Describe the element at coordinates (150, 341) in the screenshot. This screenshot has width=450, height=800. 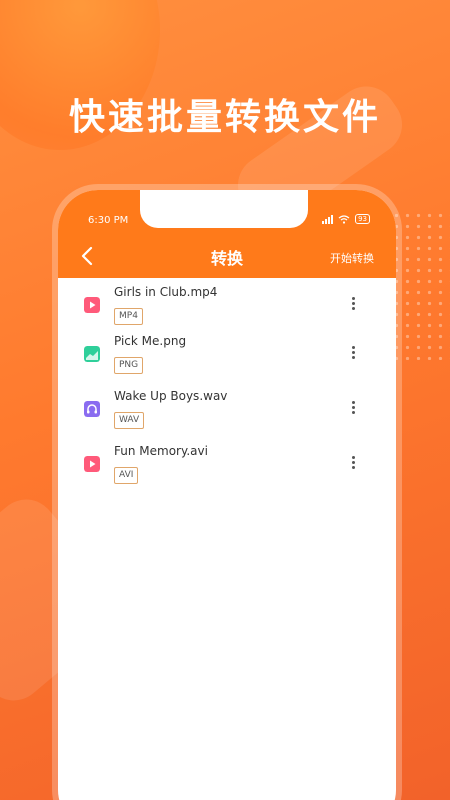
I see `file-name: Pick Me.png` at that location.